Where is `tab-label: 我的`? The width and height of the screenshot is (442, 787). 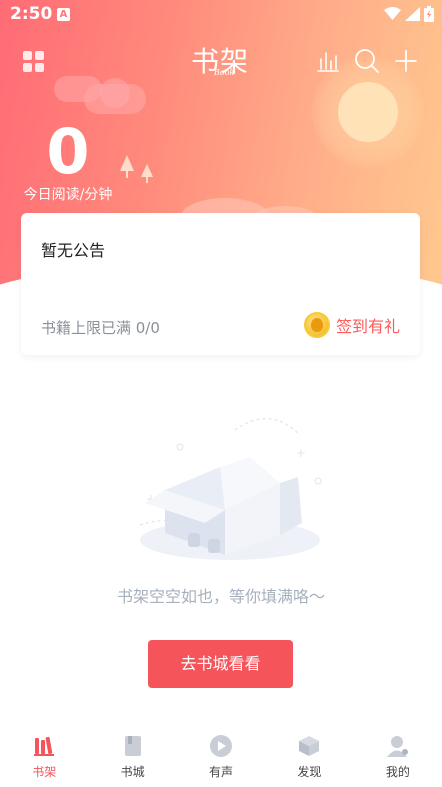
tab-label: 我的 is located at coordinates (397, 772).